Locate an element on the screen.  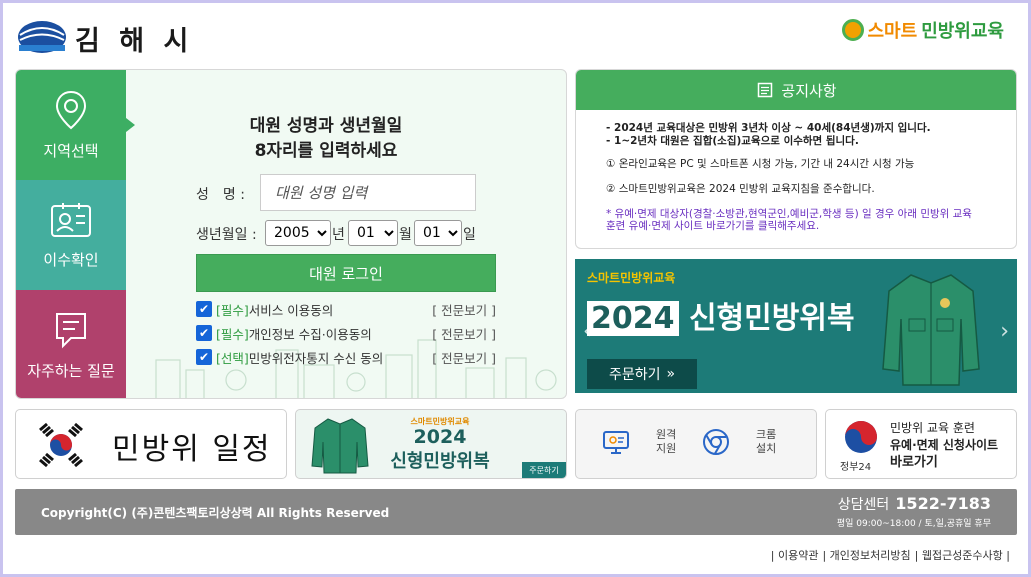
double-chevron-right-icon: » is located at coordinates (671, 374).